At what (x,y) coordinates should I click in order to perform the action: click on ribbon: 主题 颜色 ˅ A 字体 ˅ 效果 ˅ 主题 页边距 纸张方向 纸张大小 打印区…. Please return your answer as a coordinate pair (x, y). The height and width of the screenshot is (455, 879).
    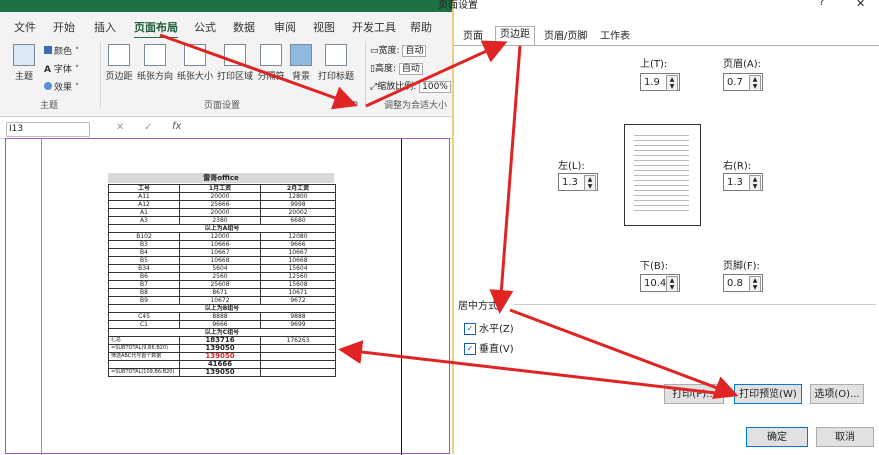
    Looking at the image, I should click on (226, 77).